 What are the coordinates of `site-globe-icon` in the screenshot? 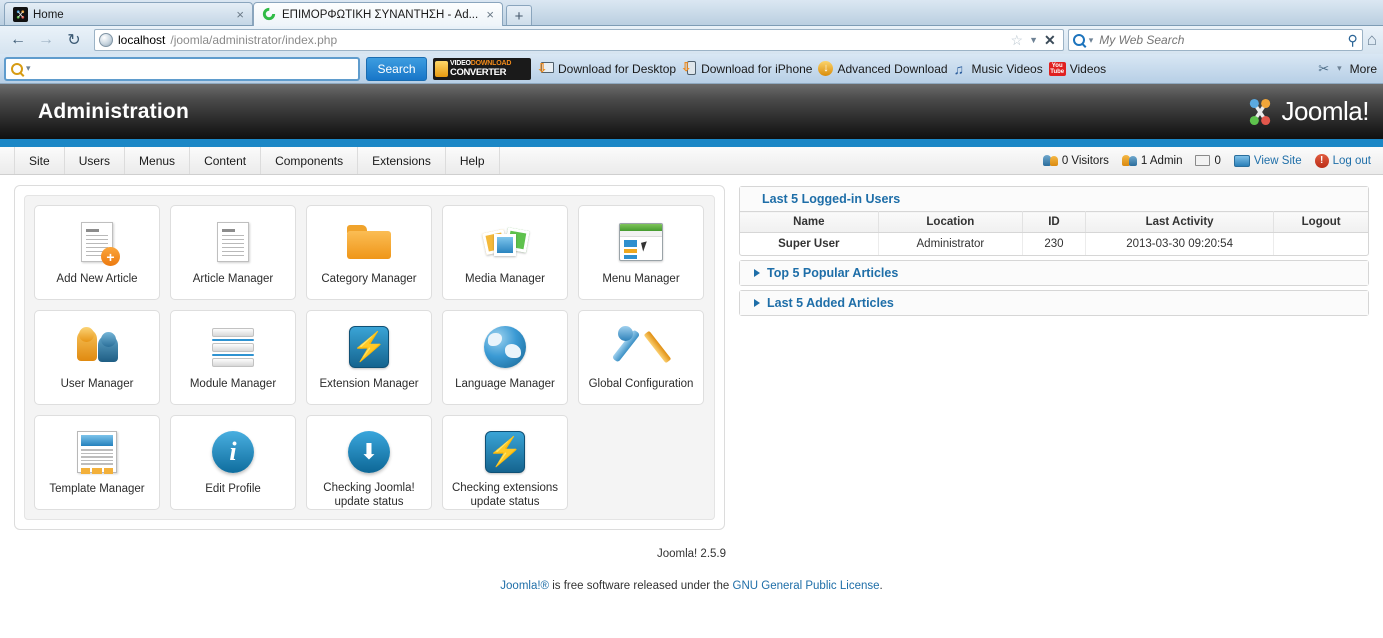 It's located at (106, 40).